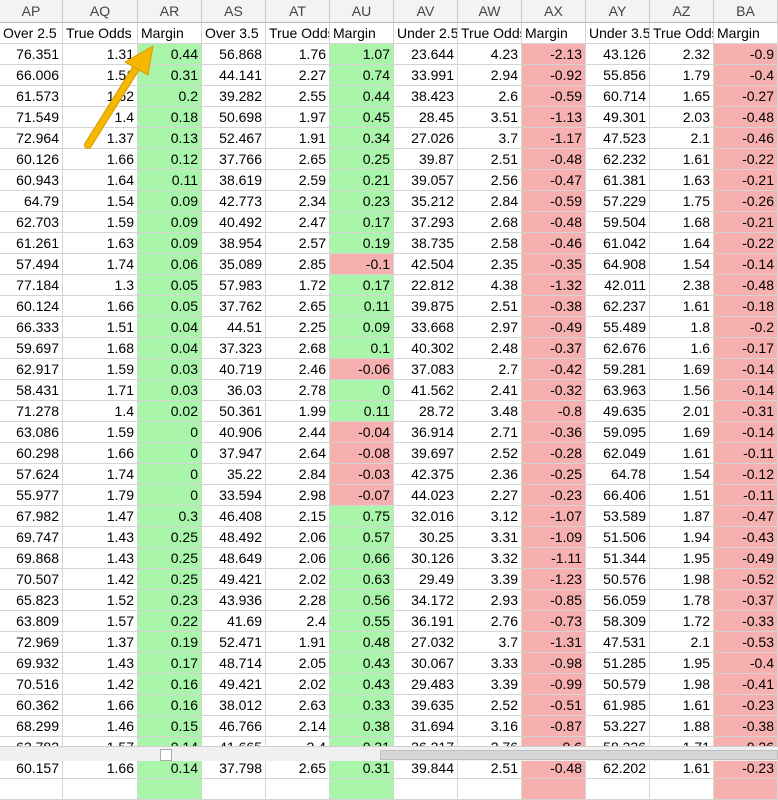 This screenshot has width=778, height=800. What do you see at coordinates (554, 348) in the screenshot?
I see `table-cell: -0.37` at bounding box center [554, 348].